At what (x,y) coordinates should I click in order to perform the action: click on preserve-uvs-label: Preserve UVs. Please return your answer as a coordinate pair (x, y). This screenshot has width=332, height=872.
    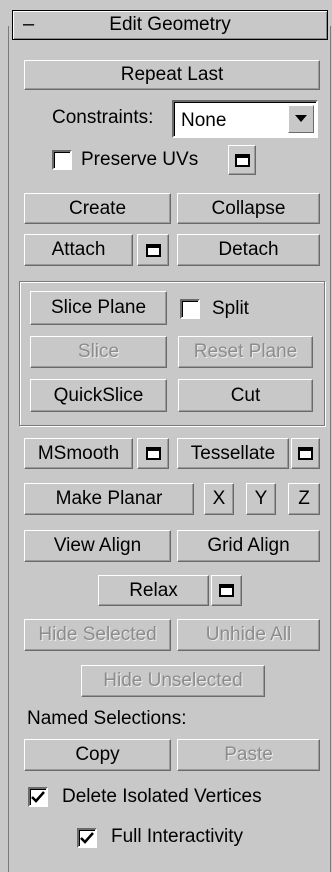
    Looking at the image, I should click on (140, 159).